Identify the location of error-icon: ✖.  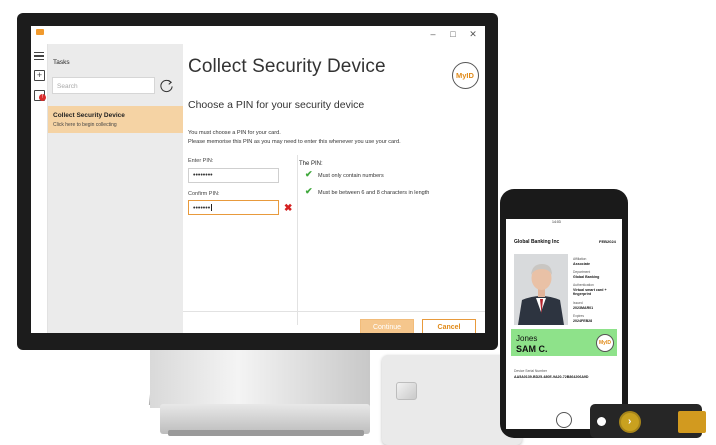
(288, 208).